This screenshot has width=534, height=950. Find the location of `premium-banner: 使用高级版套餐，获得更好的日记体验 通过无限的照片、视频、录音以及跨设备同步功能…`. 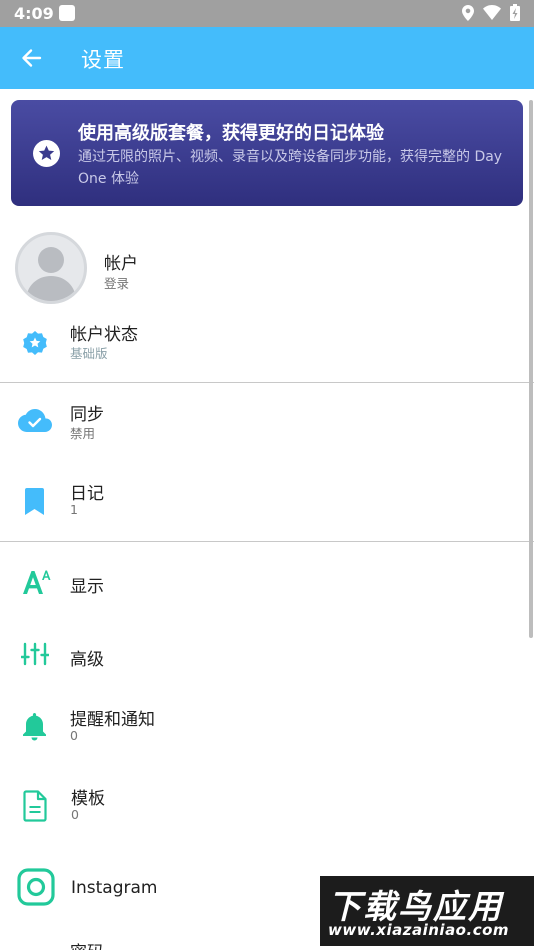

premium-banner: 使用高级版套餐，获得更好的日记体验 通过无限的照片、视频、录音以及跨设备同步功能… is located at coordinates (267, 153).